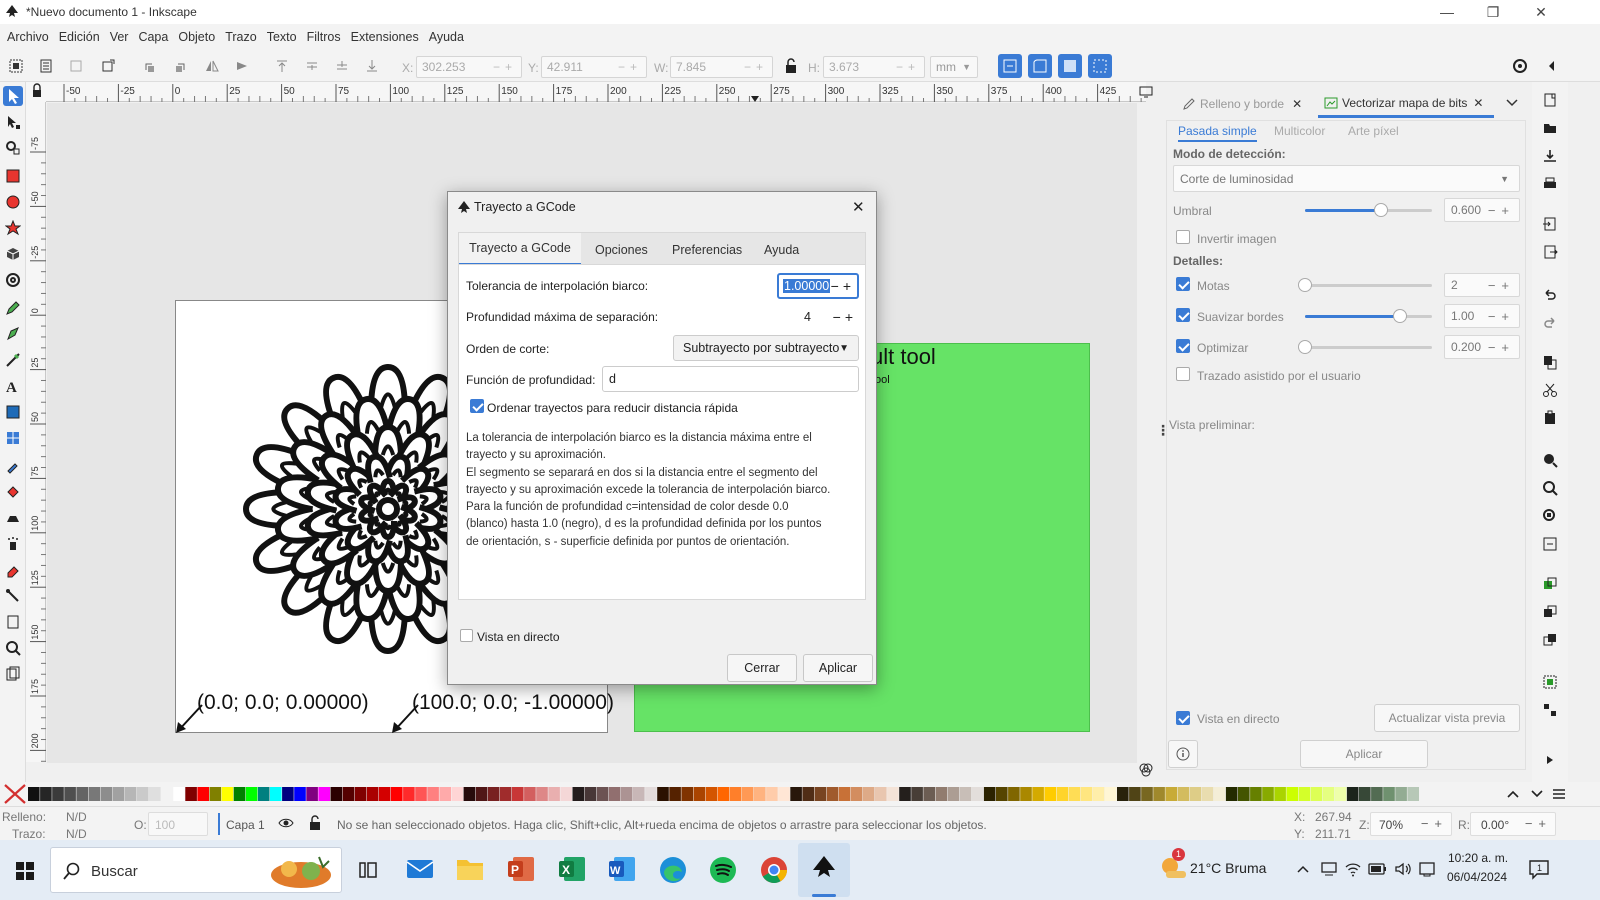 The height and width of the screenshot is (900, 1600). I want to click on subtab-pixel-art: Arte píxel, so click(1373, 131).